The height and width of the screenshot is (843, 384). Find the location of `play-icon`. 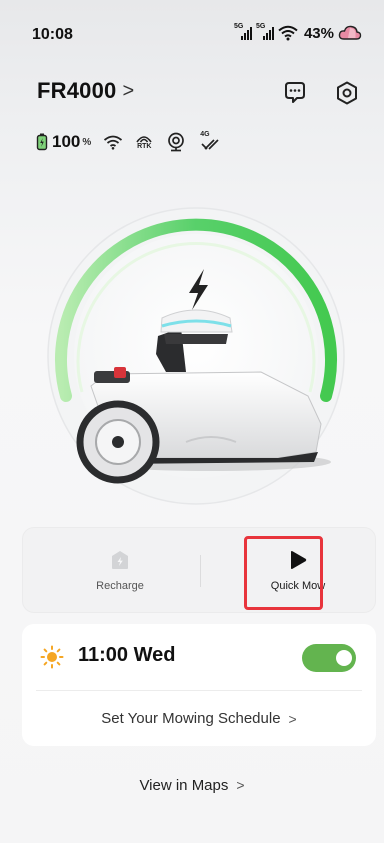

play-icon is located at coordinates (299, 560).